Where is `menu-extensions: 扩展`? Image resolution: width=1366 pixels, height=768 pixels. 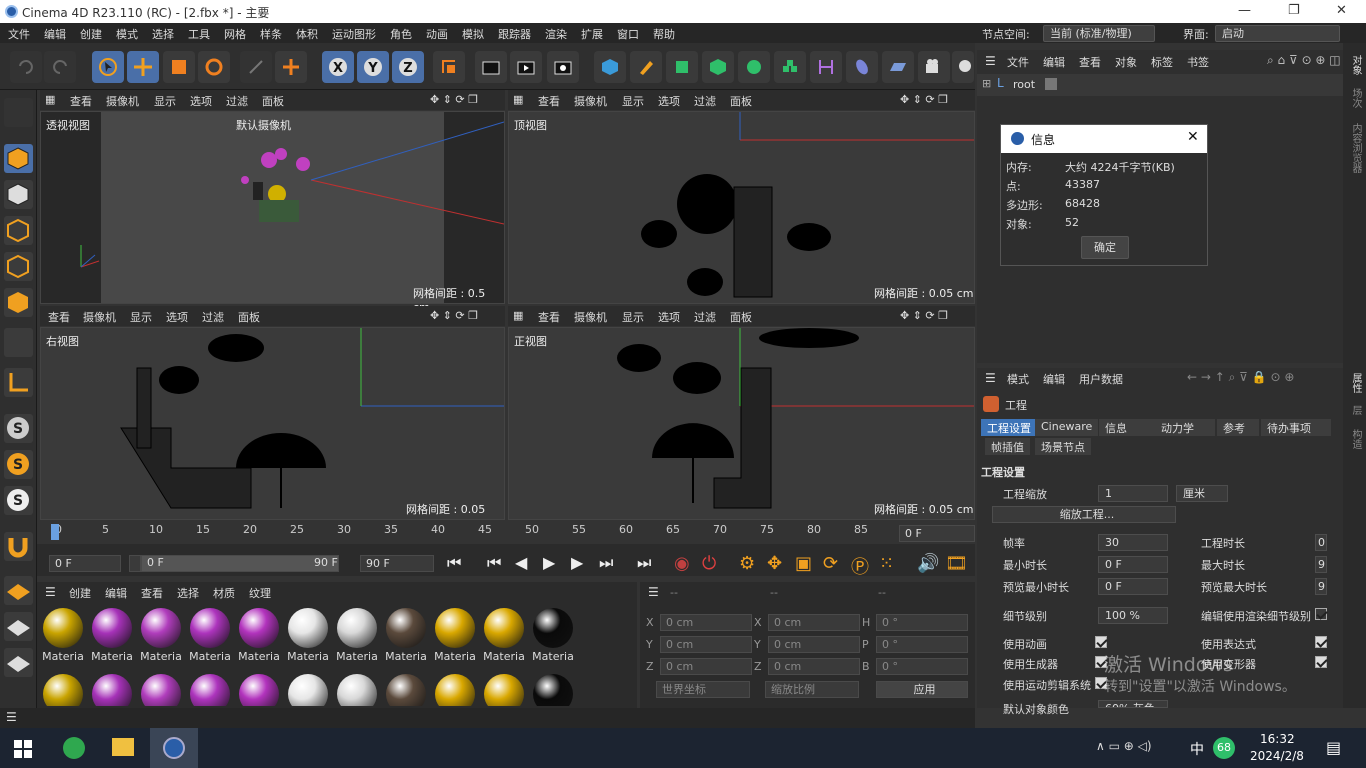
menu-extensions: 扩展 is located at coordinates (592, 34).